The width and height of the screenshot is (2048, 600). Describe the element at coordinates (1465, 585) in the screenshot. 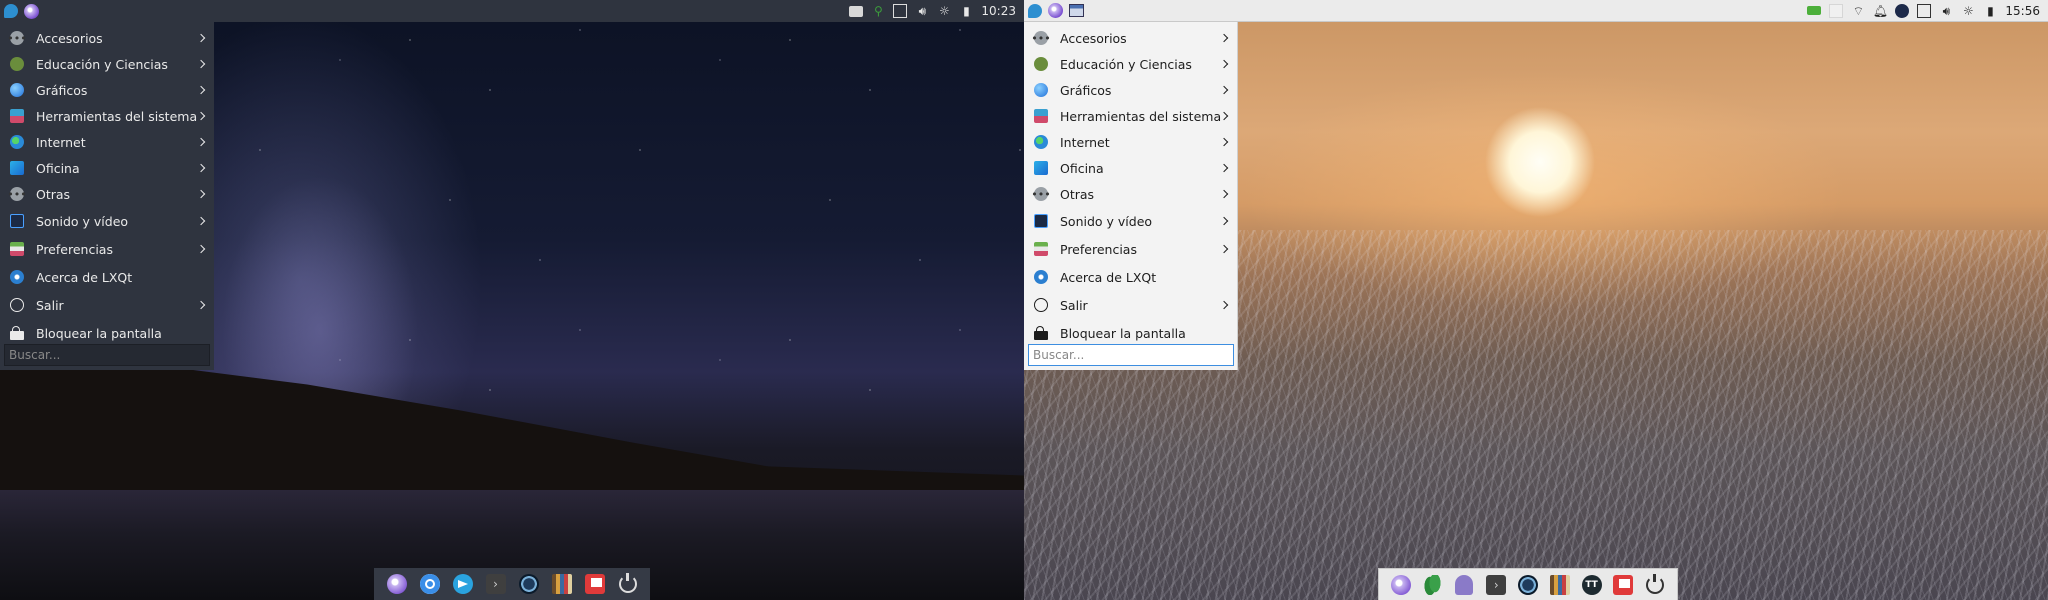

I see `dock-item-ghost` at that location.